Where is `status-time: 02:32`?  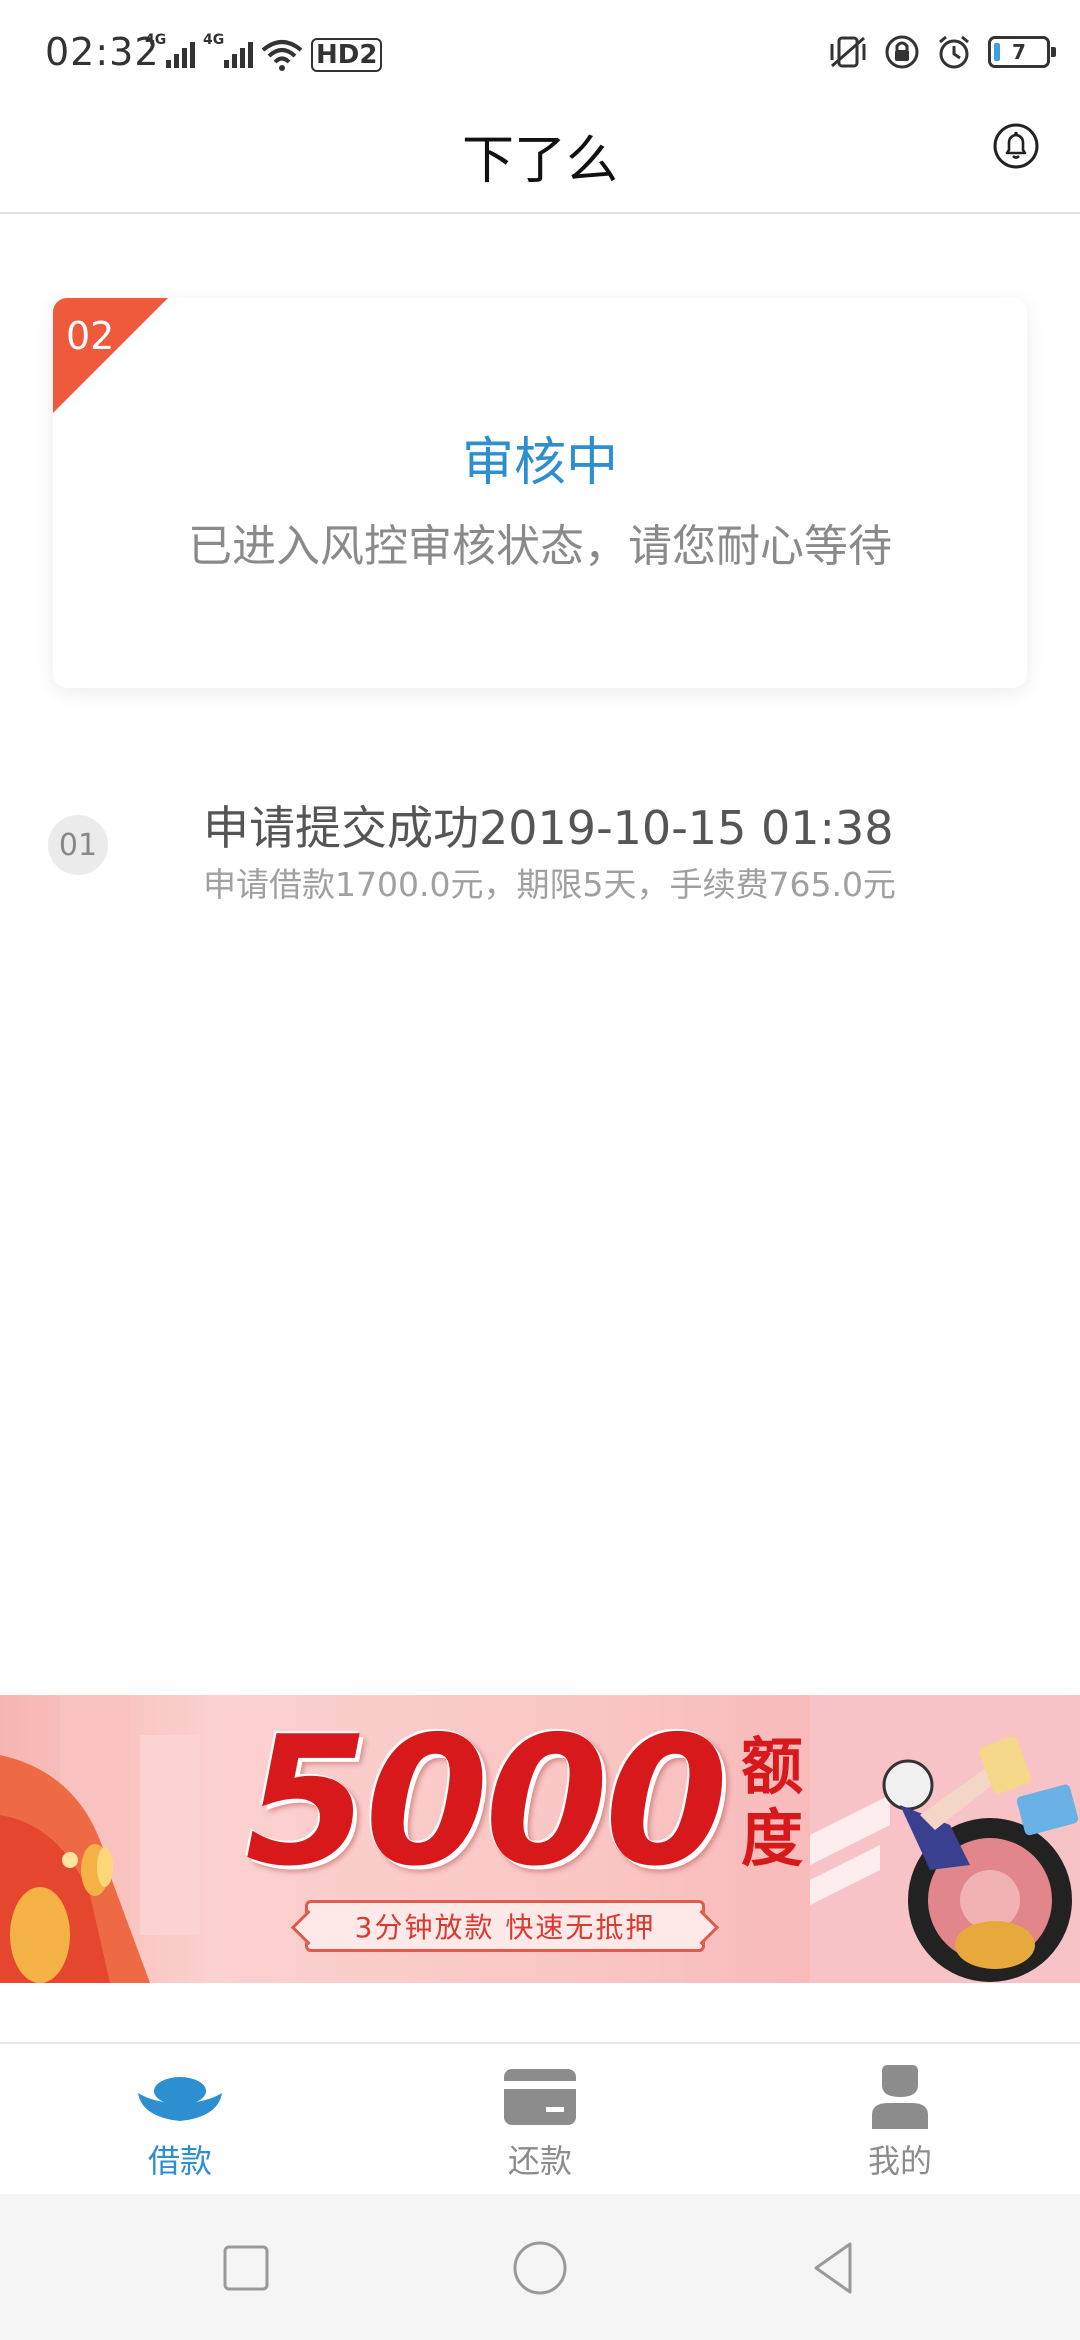
status-time: 02:32 is located at coordinates (102, 52).